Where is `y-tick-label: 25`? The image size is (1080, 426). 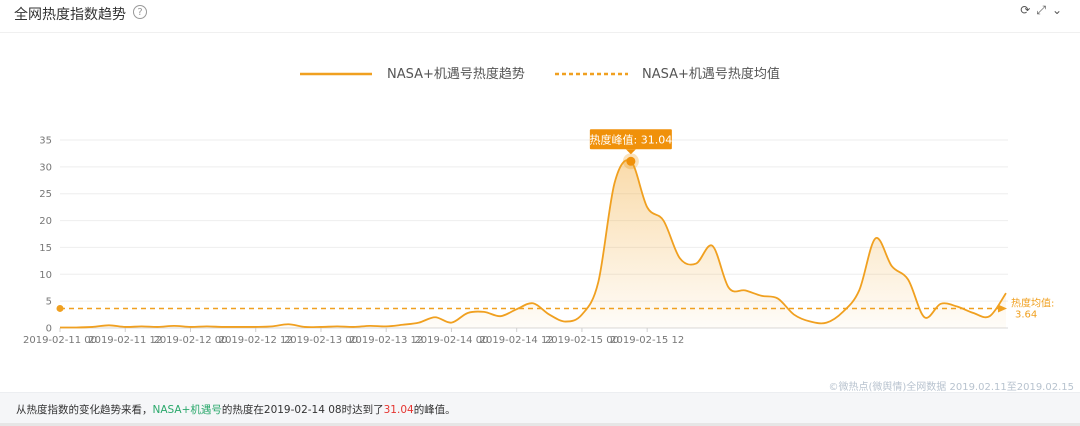 y-tick-label: 25 is located at coordinates (45, 194).